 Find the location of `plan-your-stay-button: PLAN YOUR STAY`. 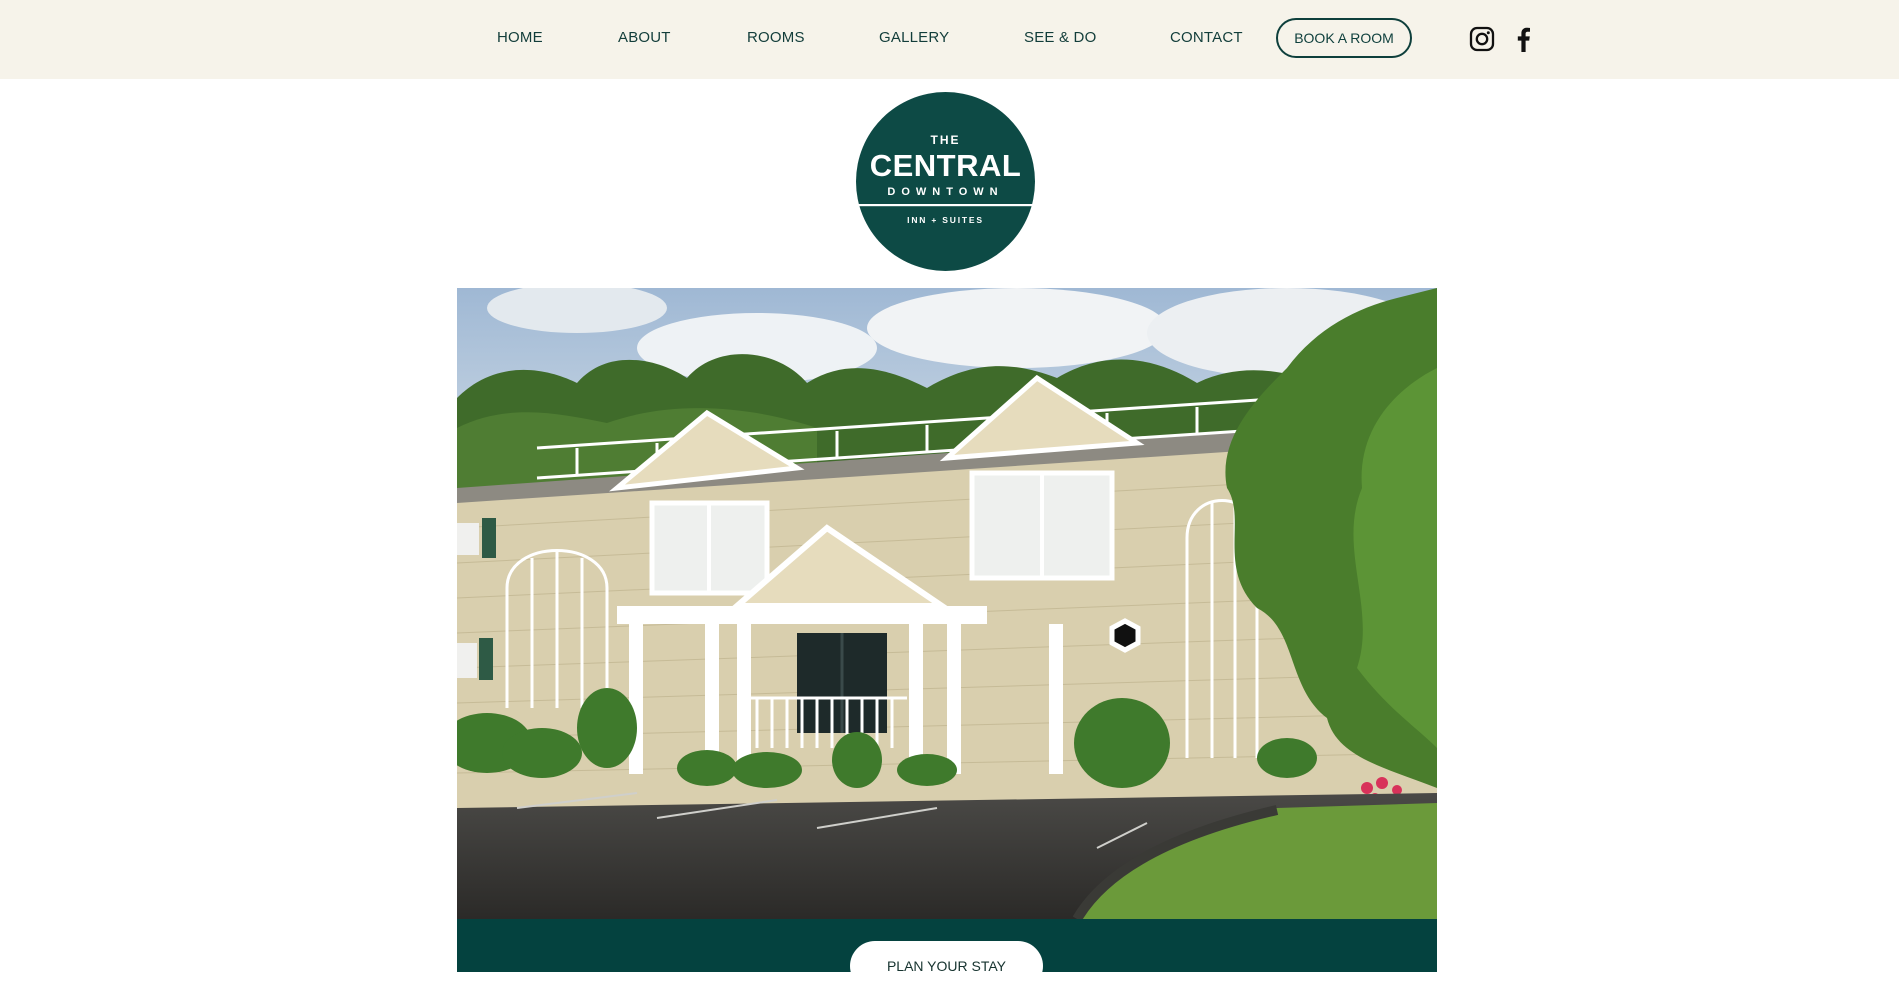

plan-your-stay-button: PLAN YOUR STAY is located at coordinates (946, 966).